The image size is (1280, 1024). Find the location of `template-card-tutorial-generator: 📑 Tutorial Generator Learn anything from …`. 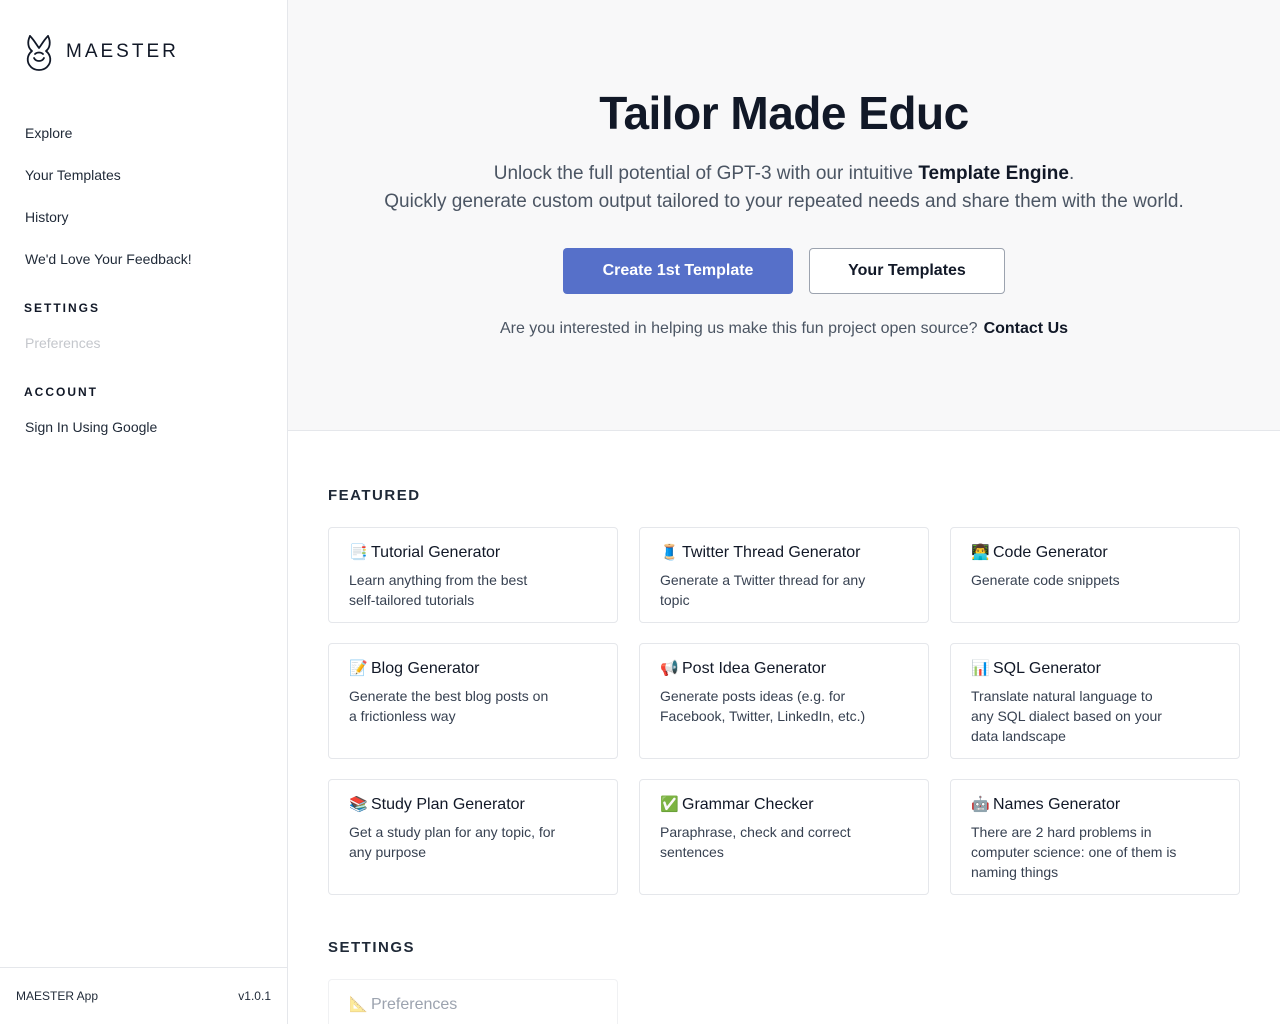

template-card-tutorial-generator: 📑 Tutorial Generator Learn anything from … is located at coordinates (473, 575).